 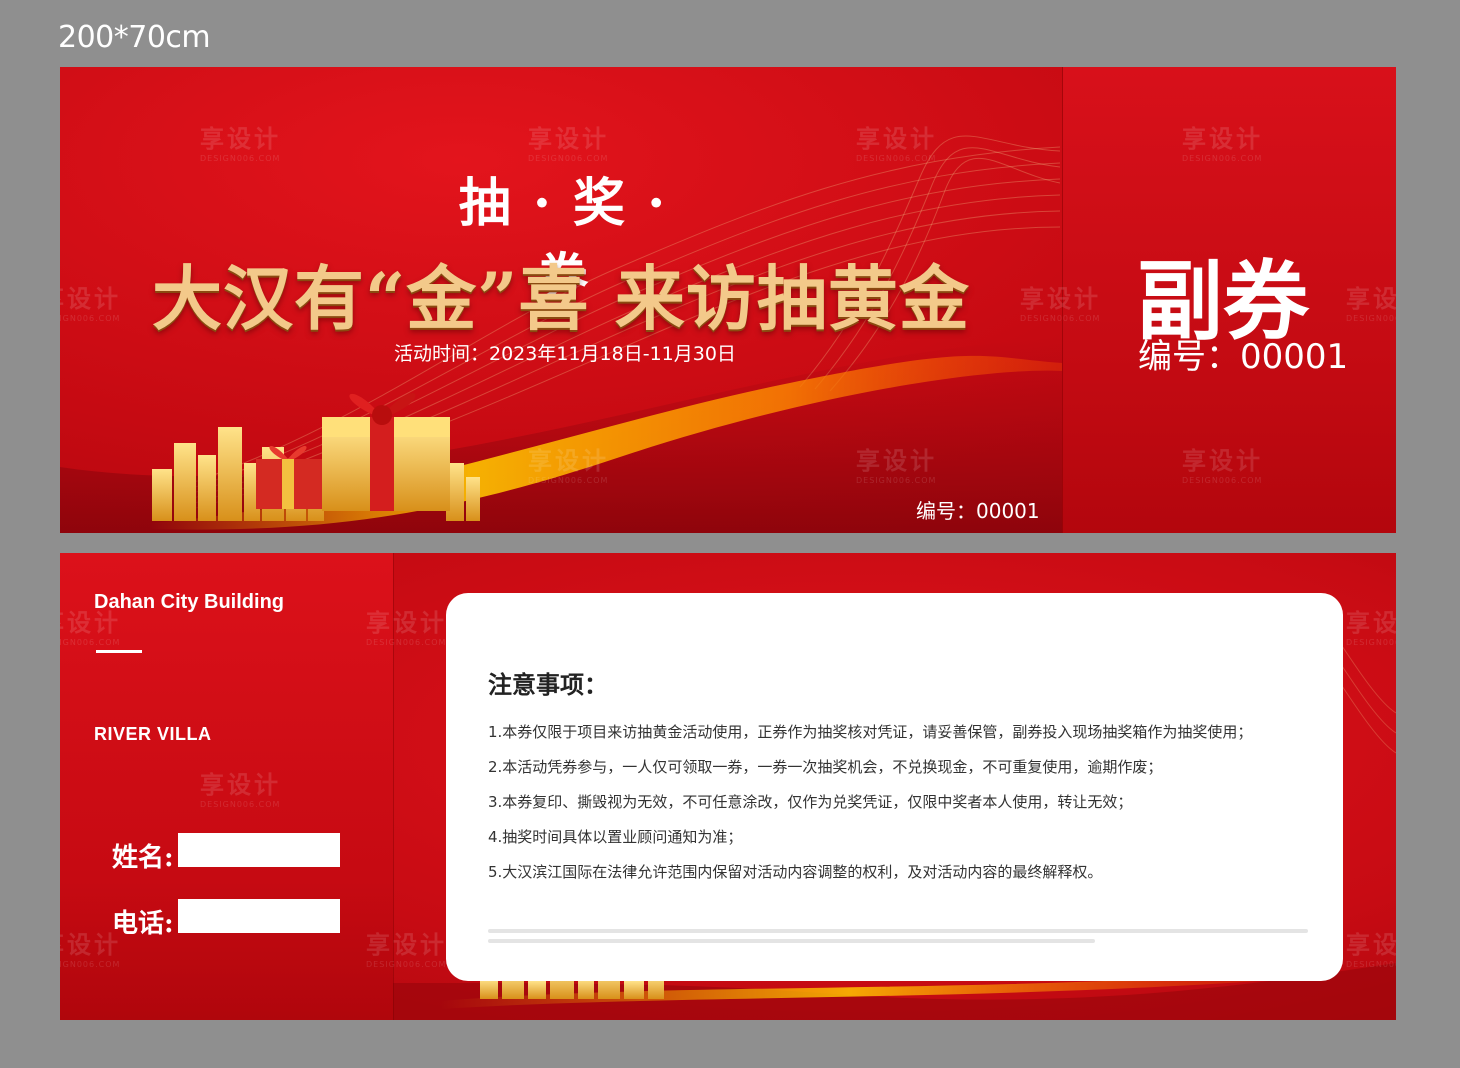 I want to click on project-name: RIVER VILLA, so click(x=153, y=734).